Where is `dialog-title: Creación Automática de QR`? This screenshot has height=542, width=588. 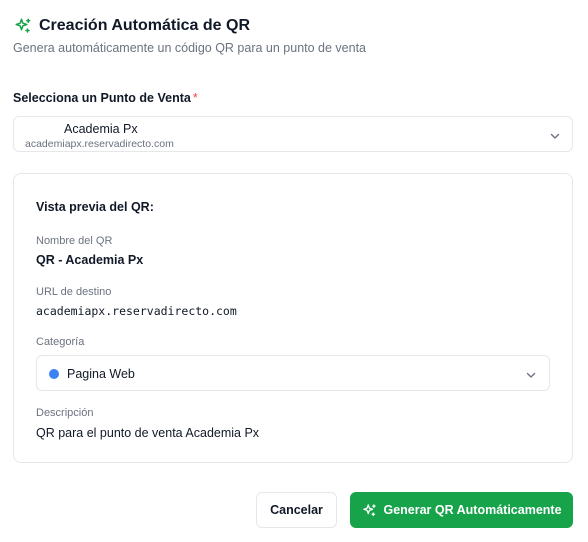
dialog-title: Creación Automática de QR is located at coordinates (145, 25).